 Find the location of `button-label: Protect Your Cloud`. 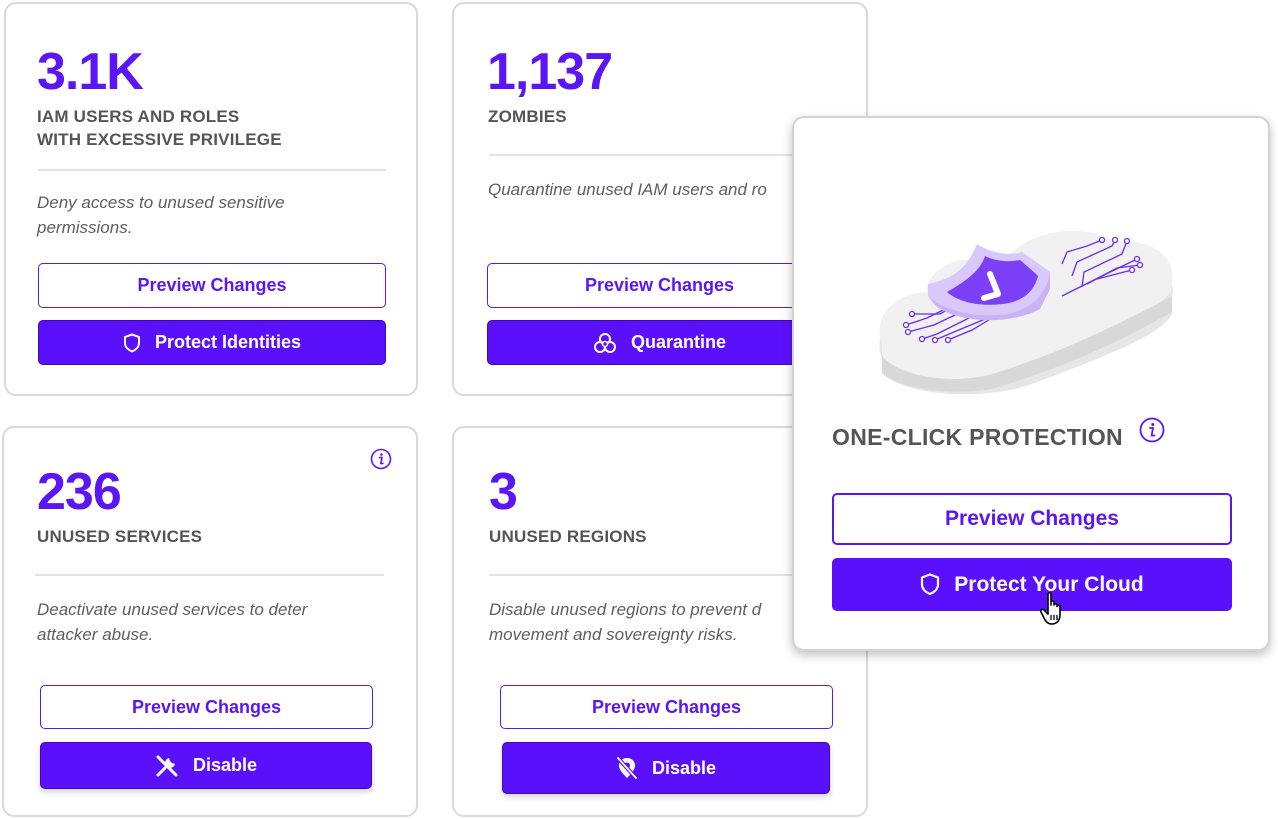

button-label: Protect Your Cloud is located at coordinates (1049, 584).